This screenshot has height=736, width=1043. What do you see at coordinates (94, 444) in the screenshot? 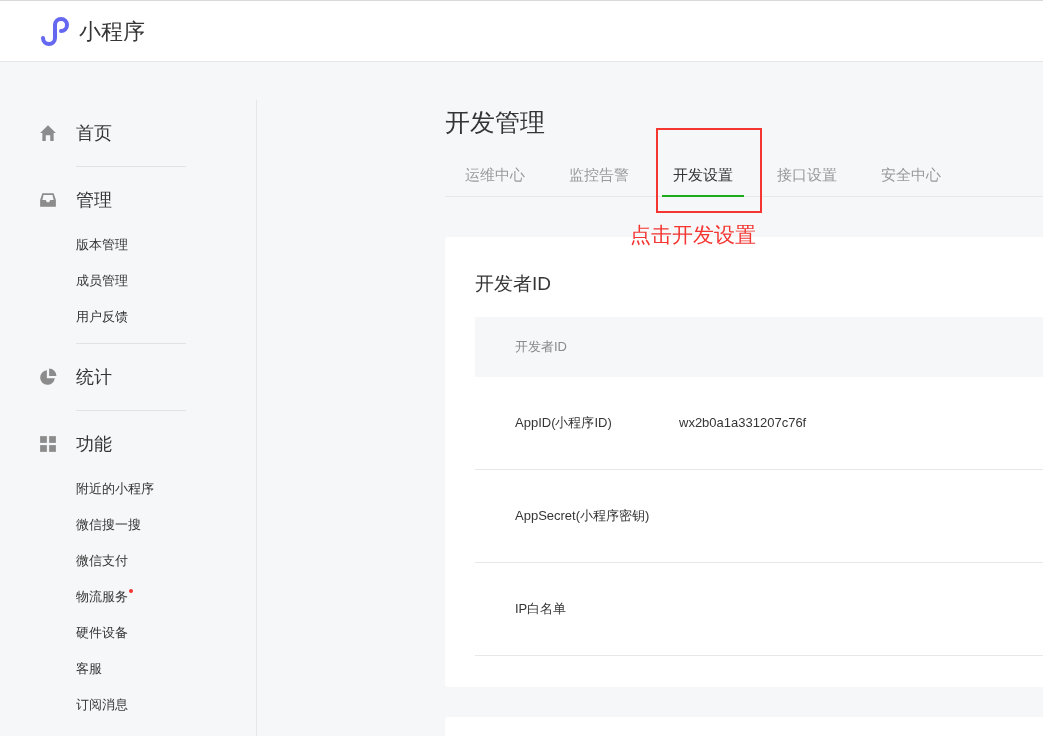
I see `nav-section-link: 功能` at bounding box center [94, 444].